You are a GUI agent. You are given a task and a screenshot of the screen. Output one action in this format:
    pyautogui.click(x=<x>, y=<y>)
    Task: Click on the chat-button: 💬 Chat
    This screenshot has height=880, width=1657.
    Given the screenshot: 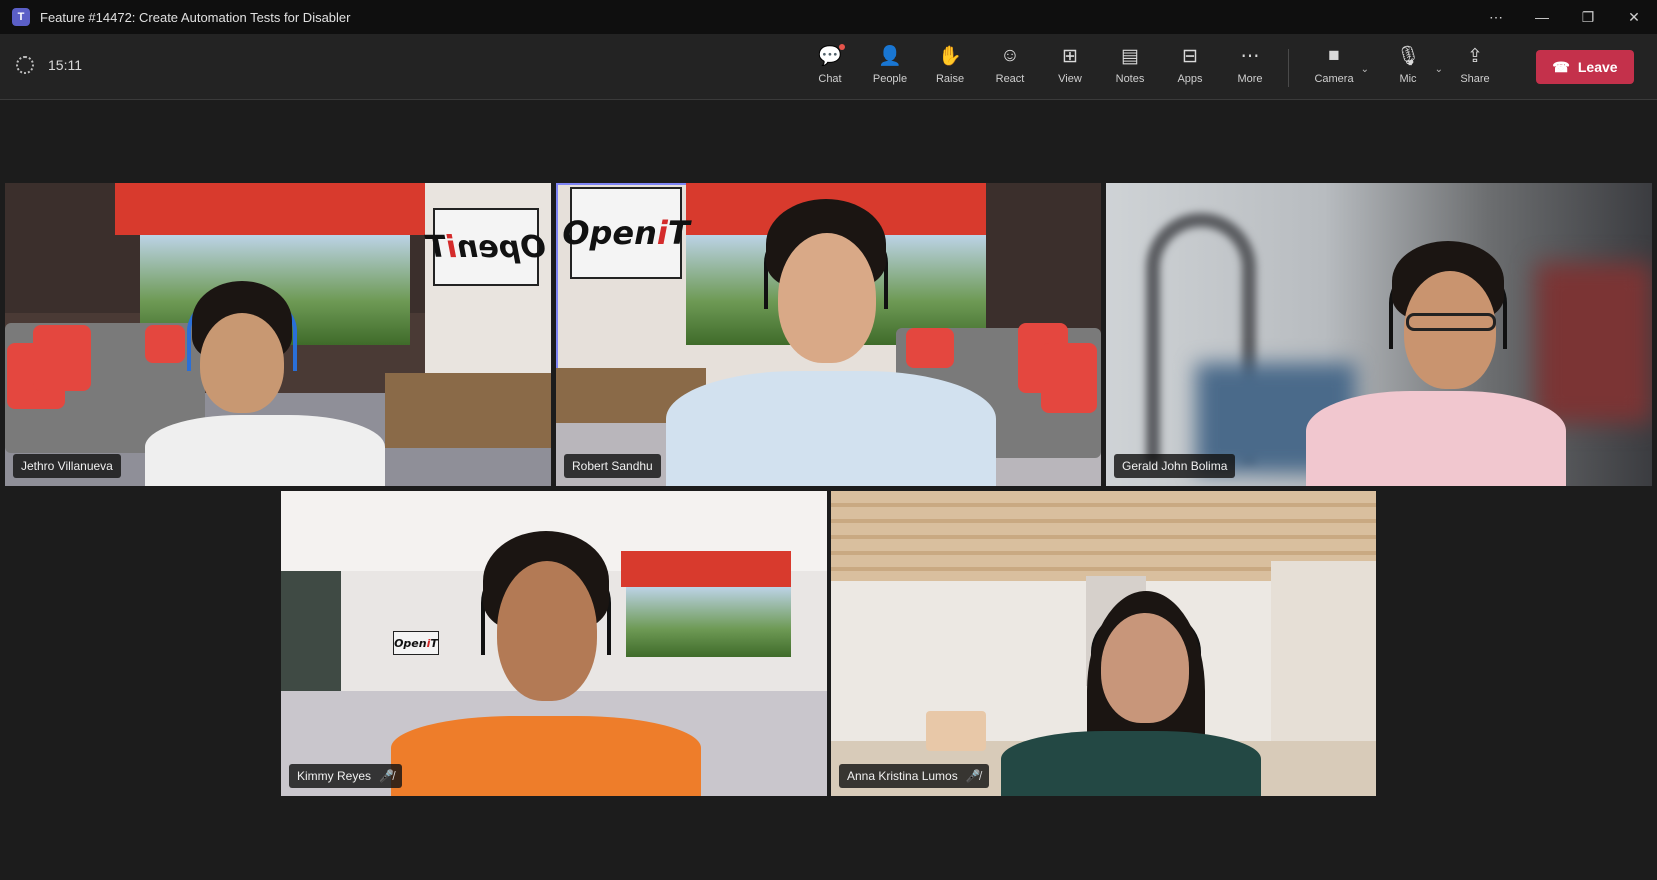 What is the action you would take?
    pyautogui.click(x=830, y=68)
    